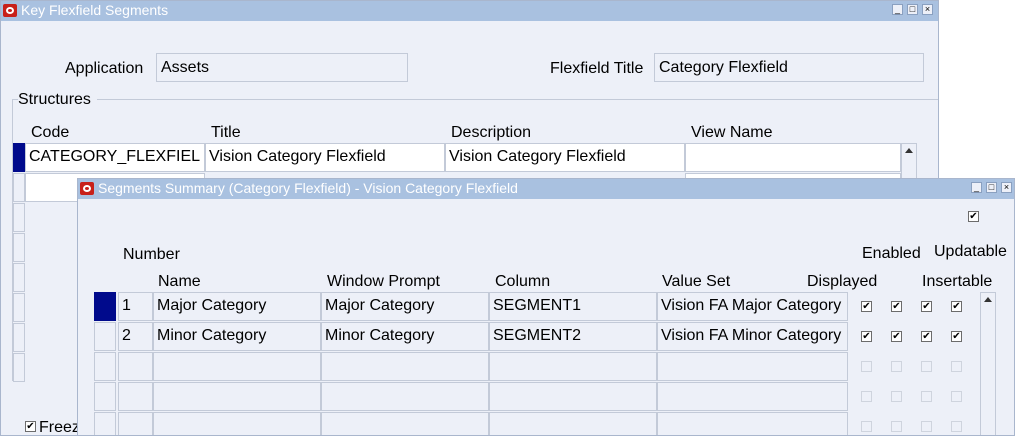 The image size is (1015, 436). I want to click on column-cell: SEGMENT2, so click(573, 336).